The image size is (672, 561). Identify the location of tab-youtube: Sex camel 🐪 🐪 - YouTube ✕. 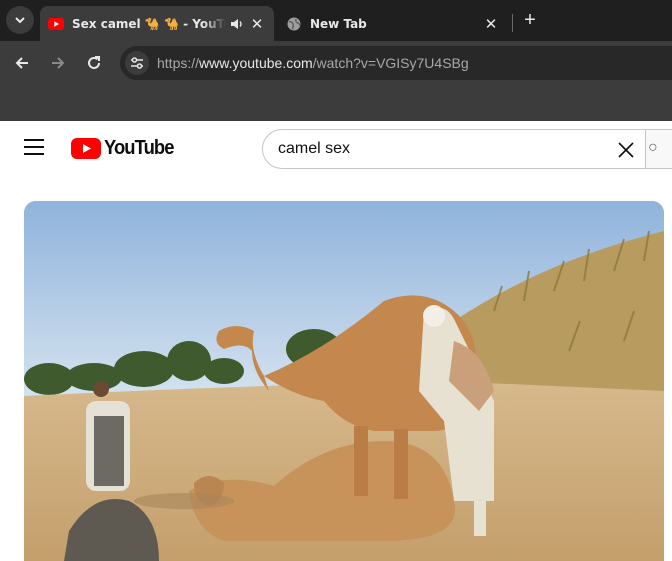
(157, 23).